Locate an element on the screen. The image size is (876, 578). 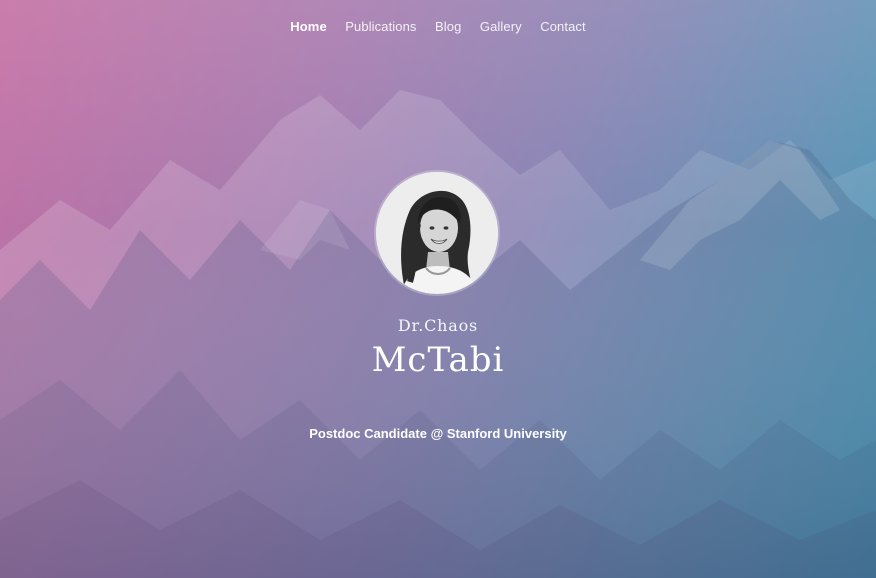
avatar is located at coordinates (437, 233).